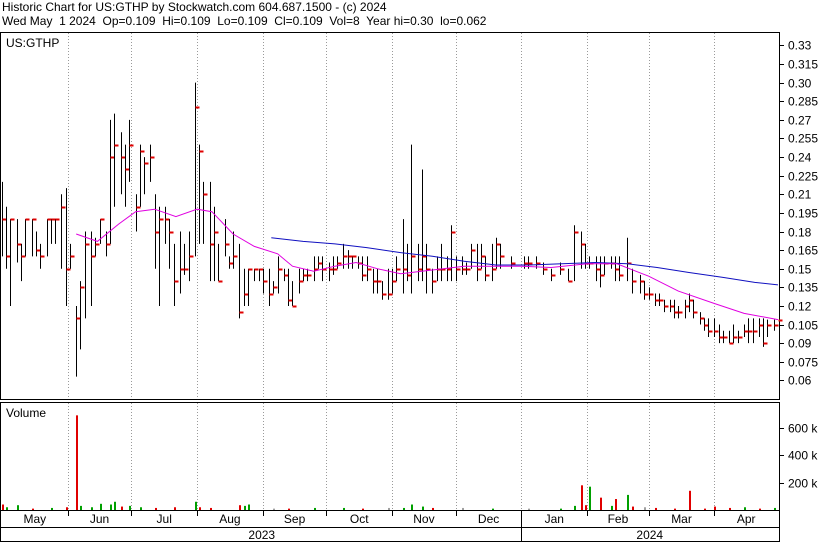 This screenshot has width=830, height=543. Describe the element at coordinates (554, 519) in the screenshot. I see `month-label: Jan` at that location.